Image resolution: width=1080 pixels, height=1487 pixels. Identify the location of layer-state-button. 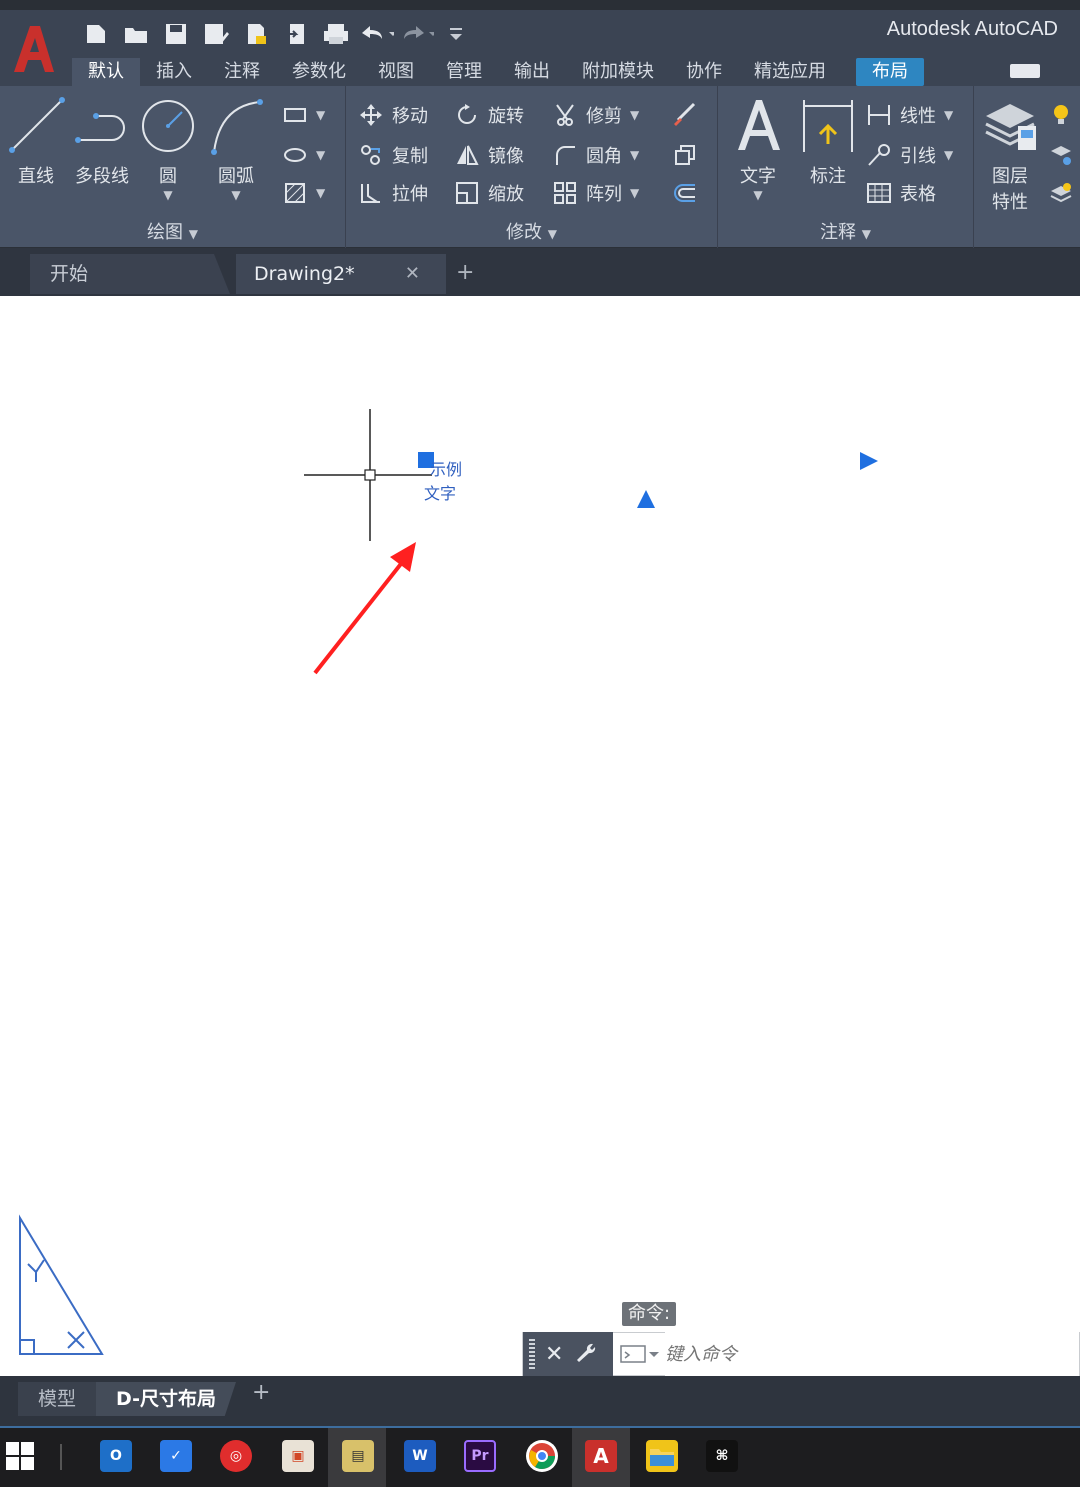
(1061, 193).